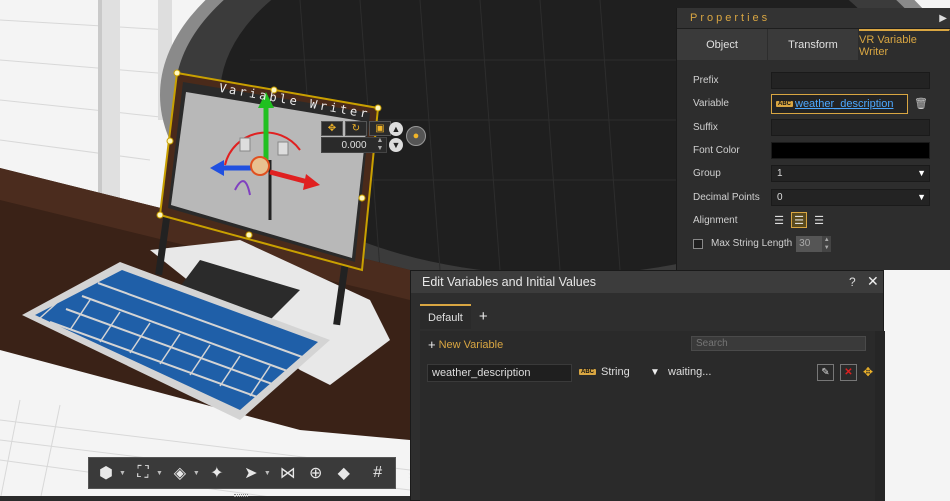 This screenshot has width=950, height=501. What do you see at coordinates (850, 174) in the screenshot?
I see `group-select: 1 ▼` at bounding box center [850, 174].